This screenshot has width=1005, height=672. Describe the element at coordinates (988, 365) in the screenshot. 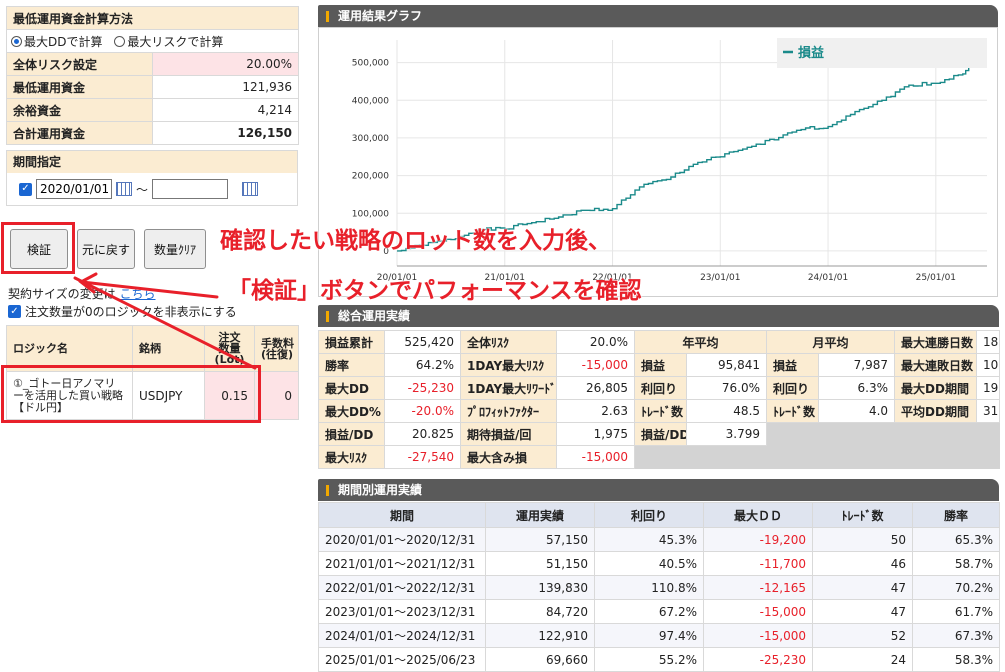

I see `summary-value: 10` at that location.